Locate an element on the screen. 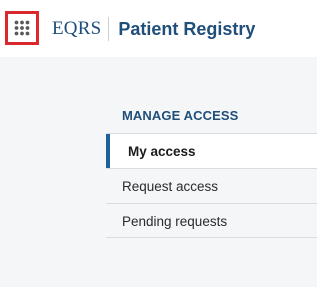 This screenshot has height=287, width=320. nav-item-pending-requests: Pending requests is located at coordinates (211, 220).